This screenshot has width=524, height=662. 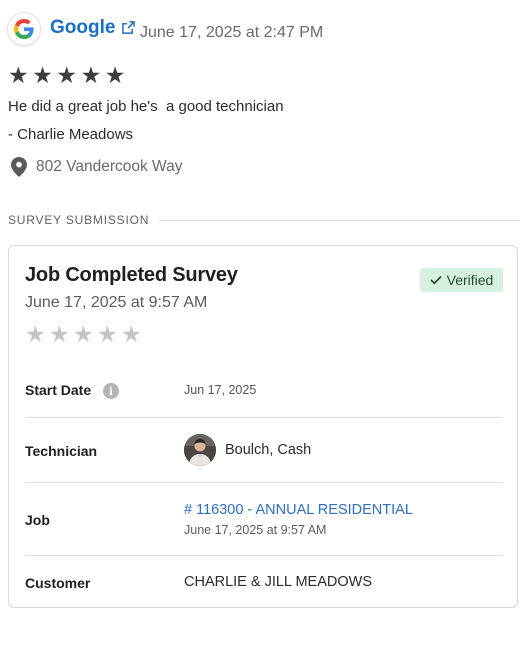 What do you see at coordinates (131, 275) in the screenshot?
I see `survey-title: Job Completed Survey` at bounding box center [131, 275].